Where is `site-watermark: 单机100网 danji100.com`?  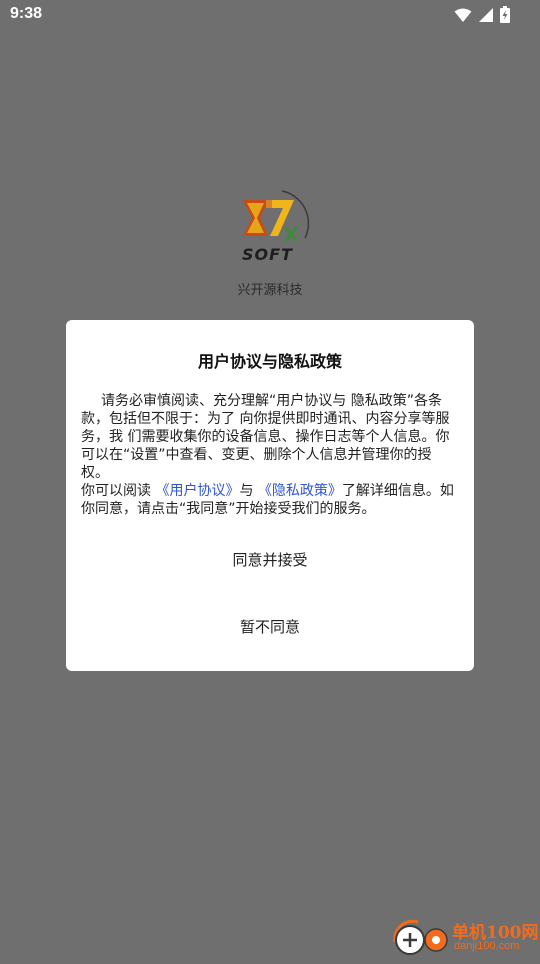 site-watermark: 单机100网 danji100.com is located at coordinates (465, 937).